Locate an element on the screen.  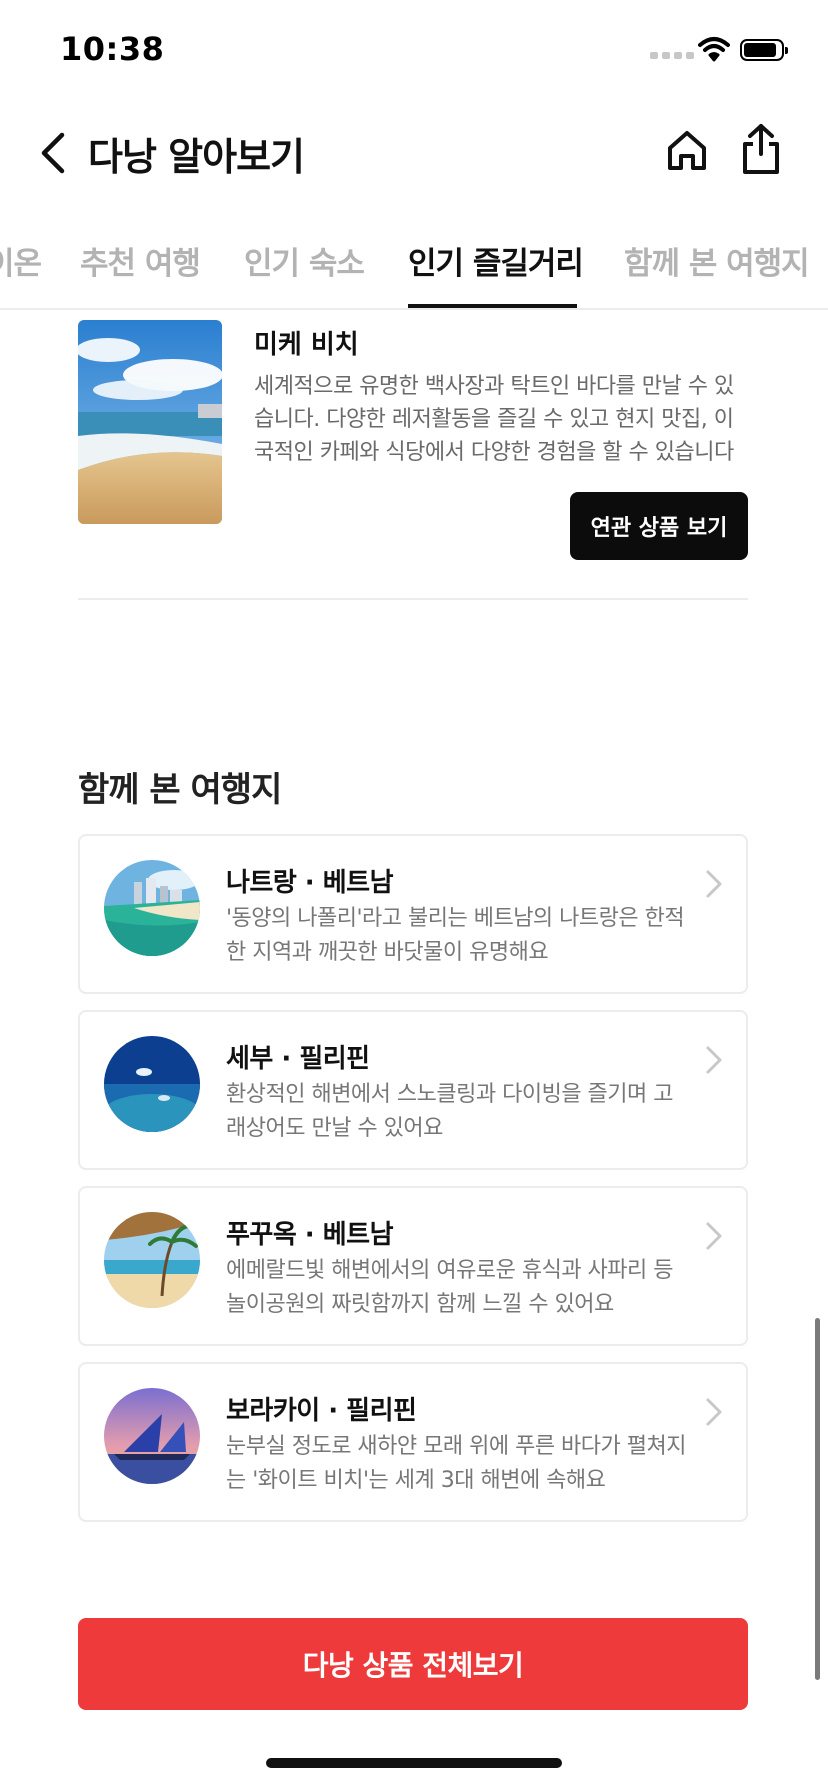
destination-description: 환상적인 해변에서 스노클링과 다이빙을 즐기며 고래상어도 만날 수 있어요 is located at coordinates (450, 1111).